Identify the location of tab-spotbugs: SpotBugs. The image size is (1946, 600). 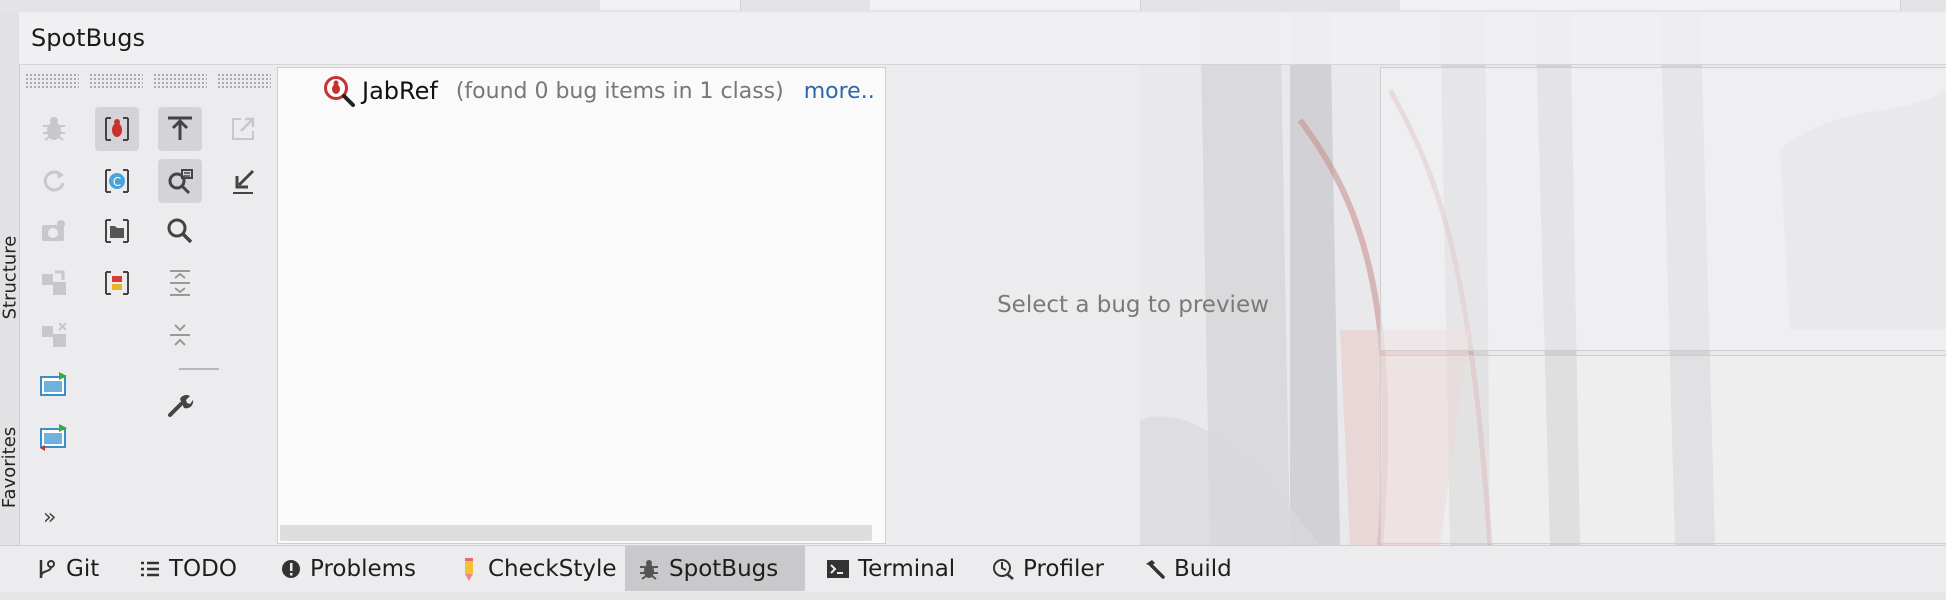
(715, 568).